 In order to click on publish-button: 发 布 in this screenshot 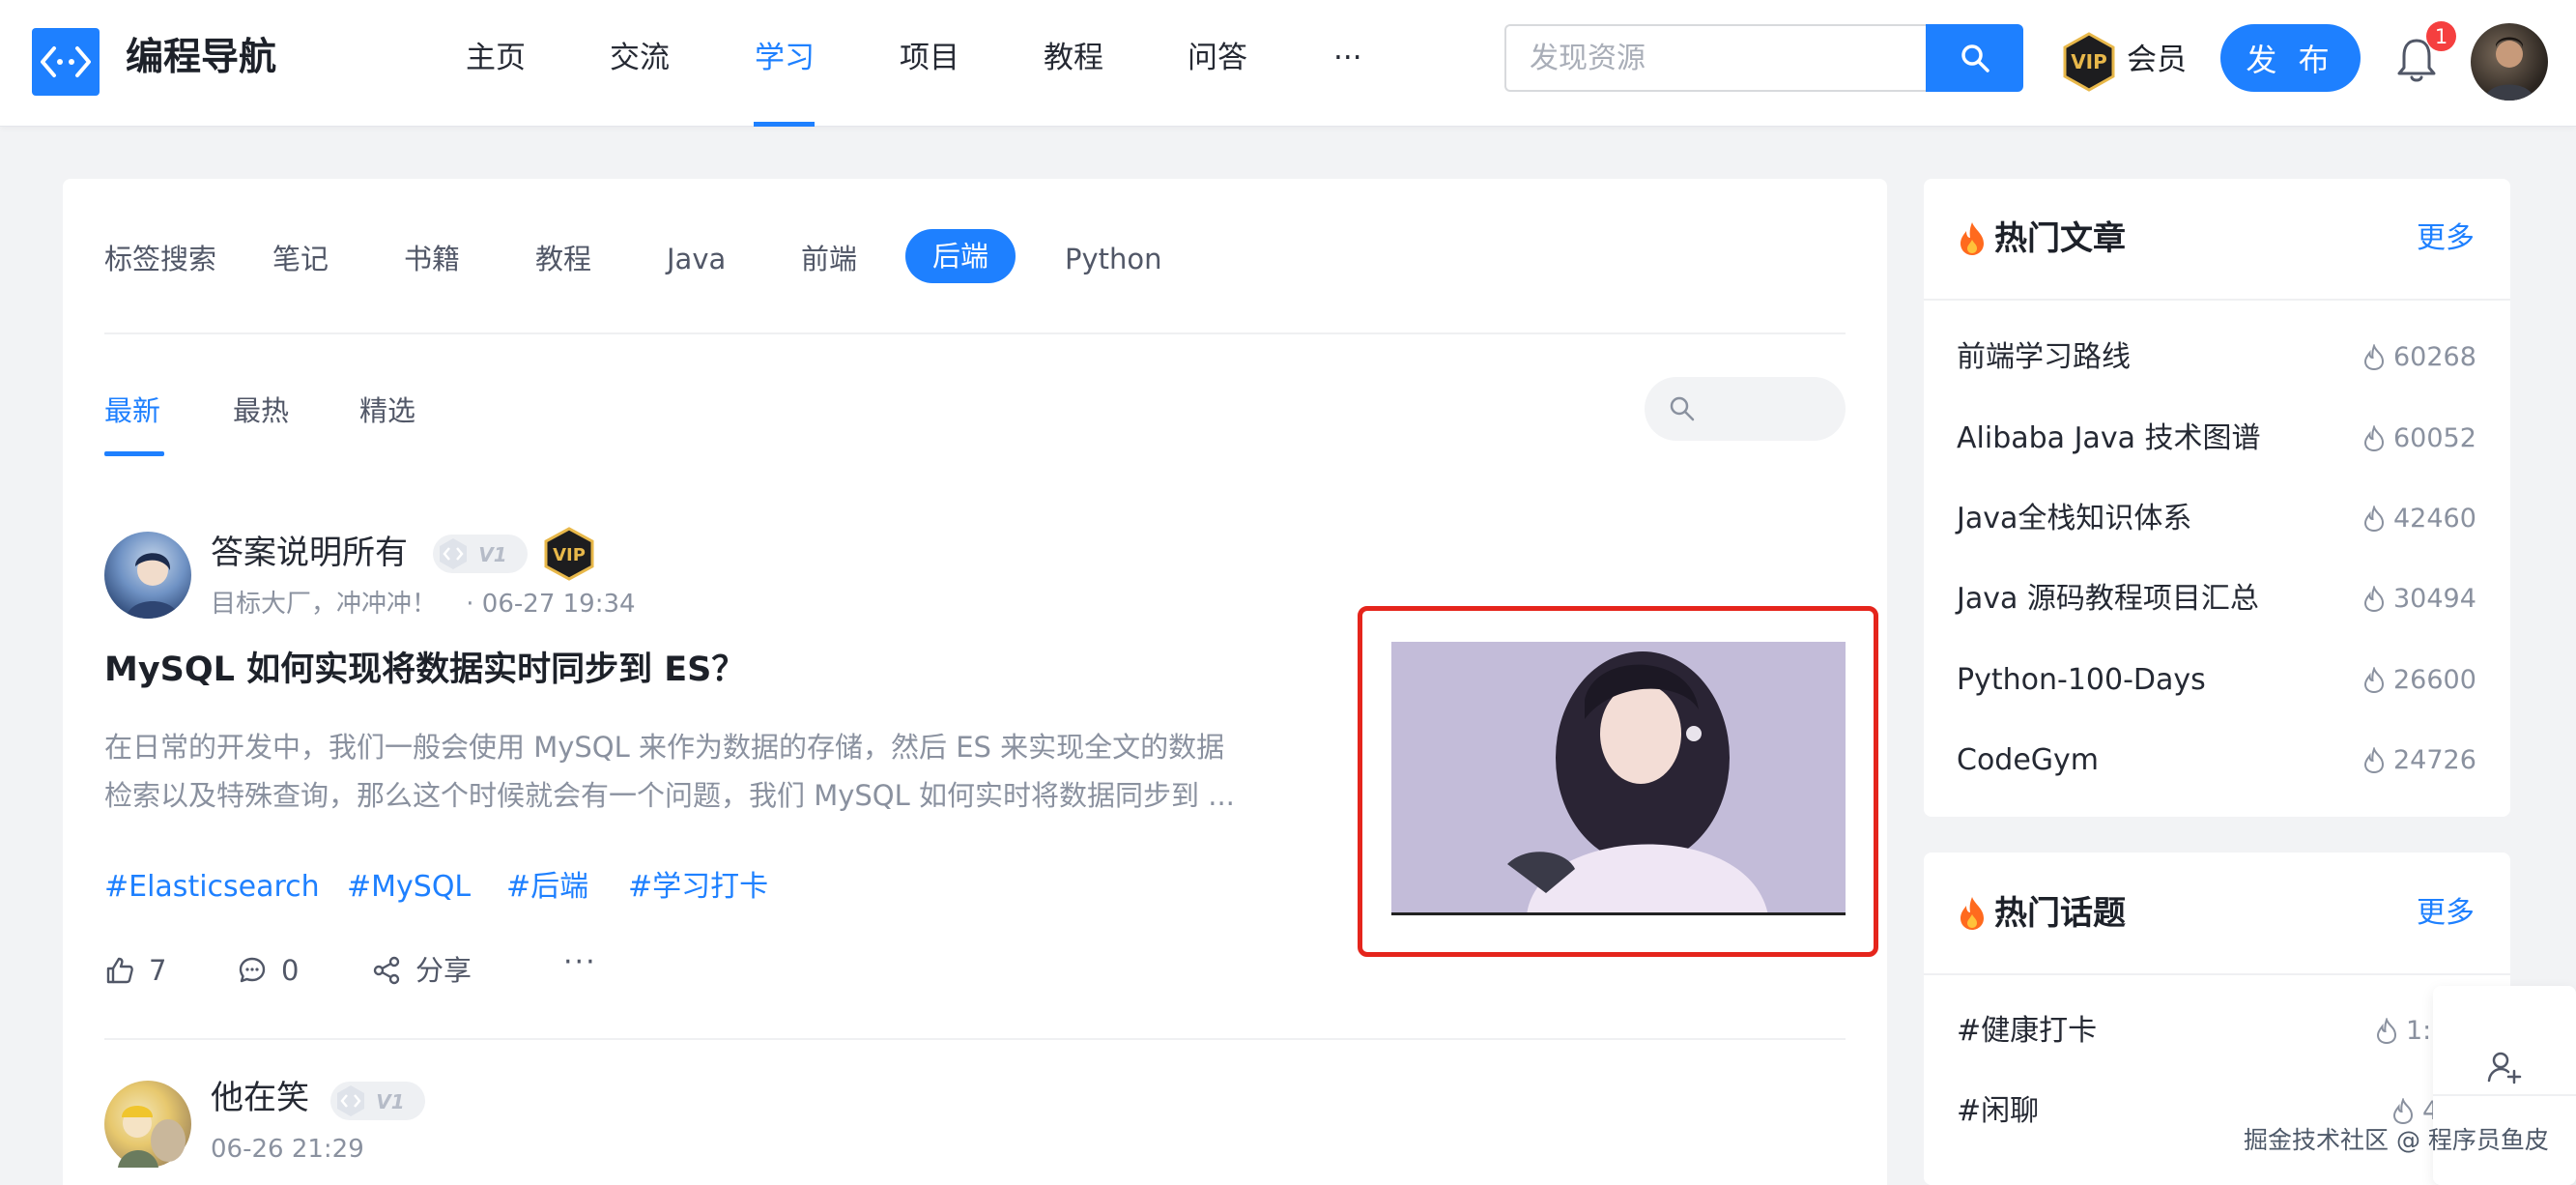, I will do `click(2291, 58)`.